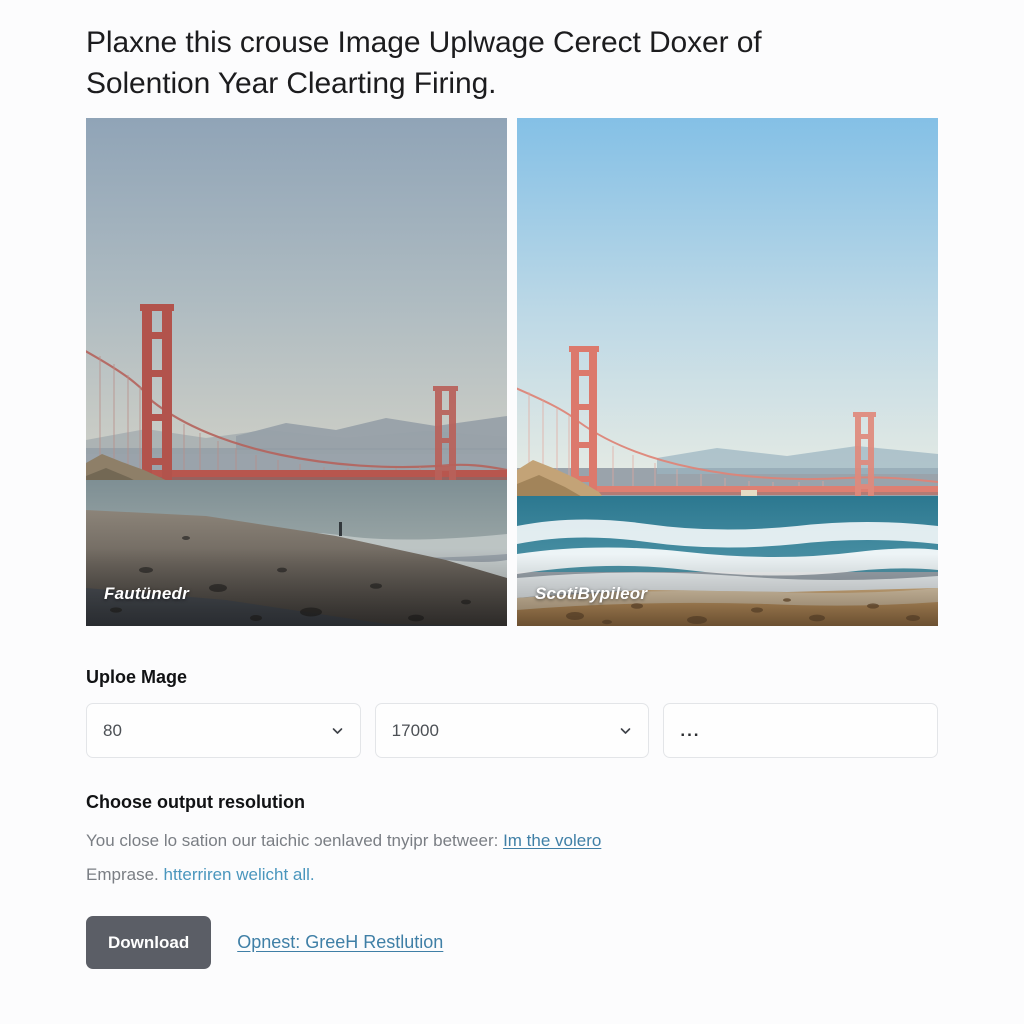 This screenshot has width=1024, height=1024. I want to click on size-select-value: 17000, so click(415, 730).